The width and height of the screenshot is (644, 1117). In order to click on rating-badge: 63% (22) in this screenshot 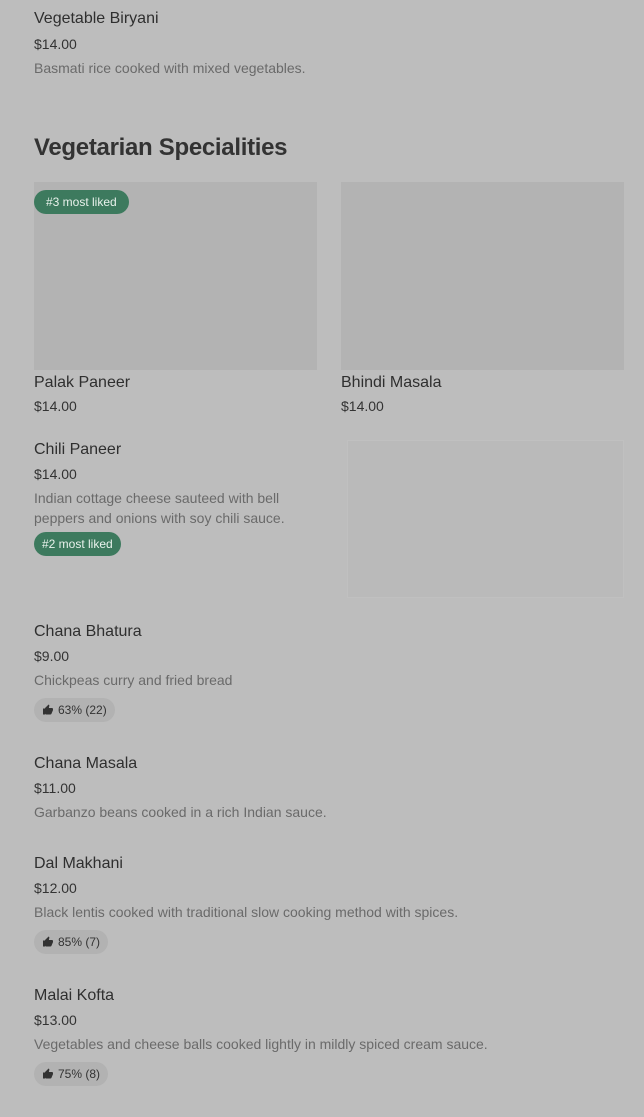, I will do `click(74, 710)`.